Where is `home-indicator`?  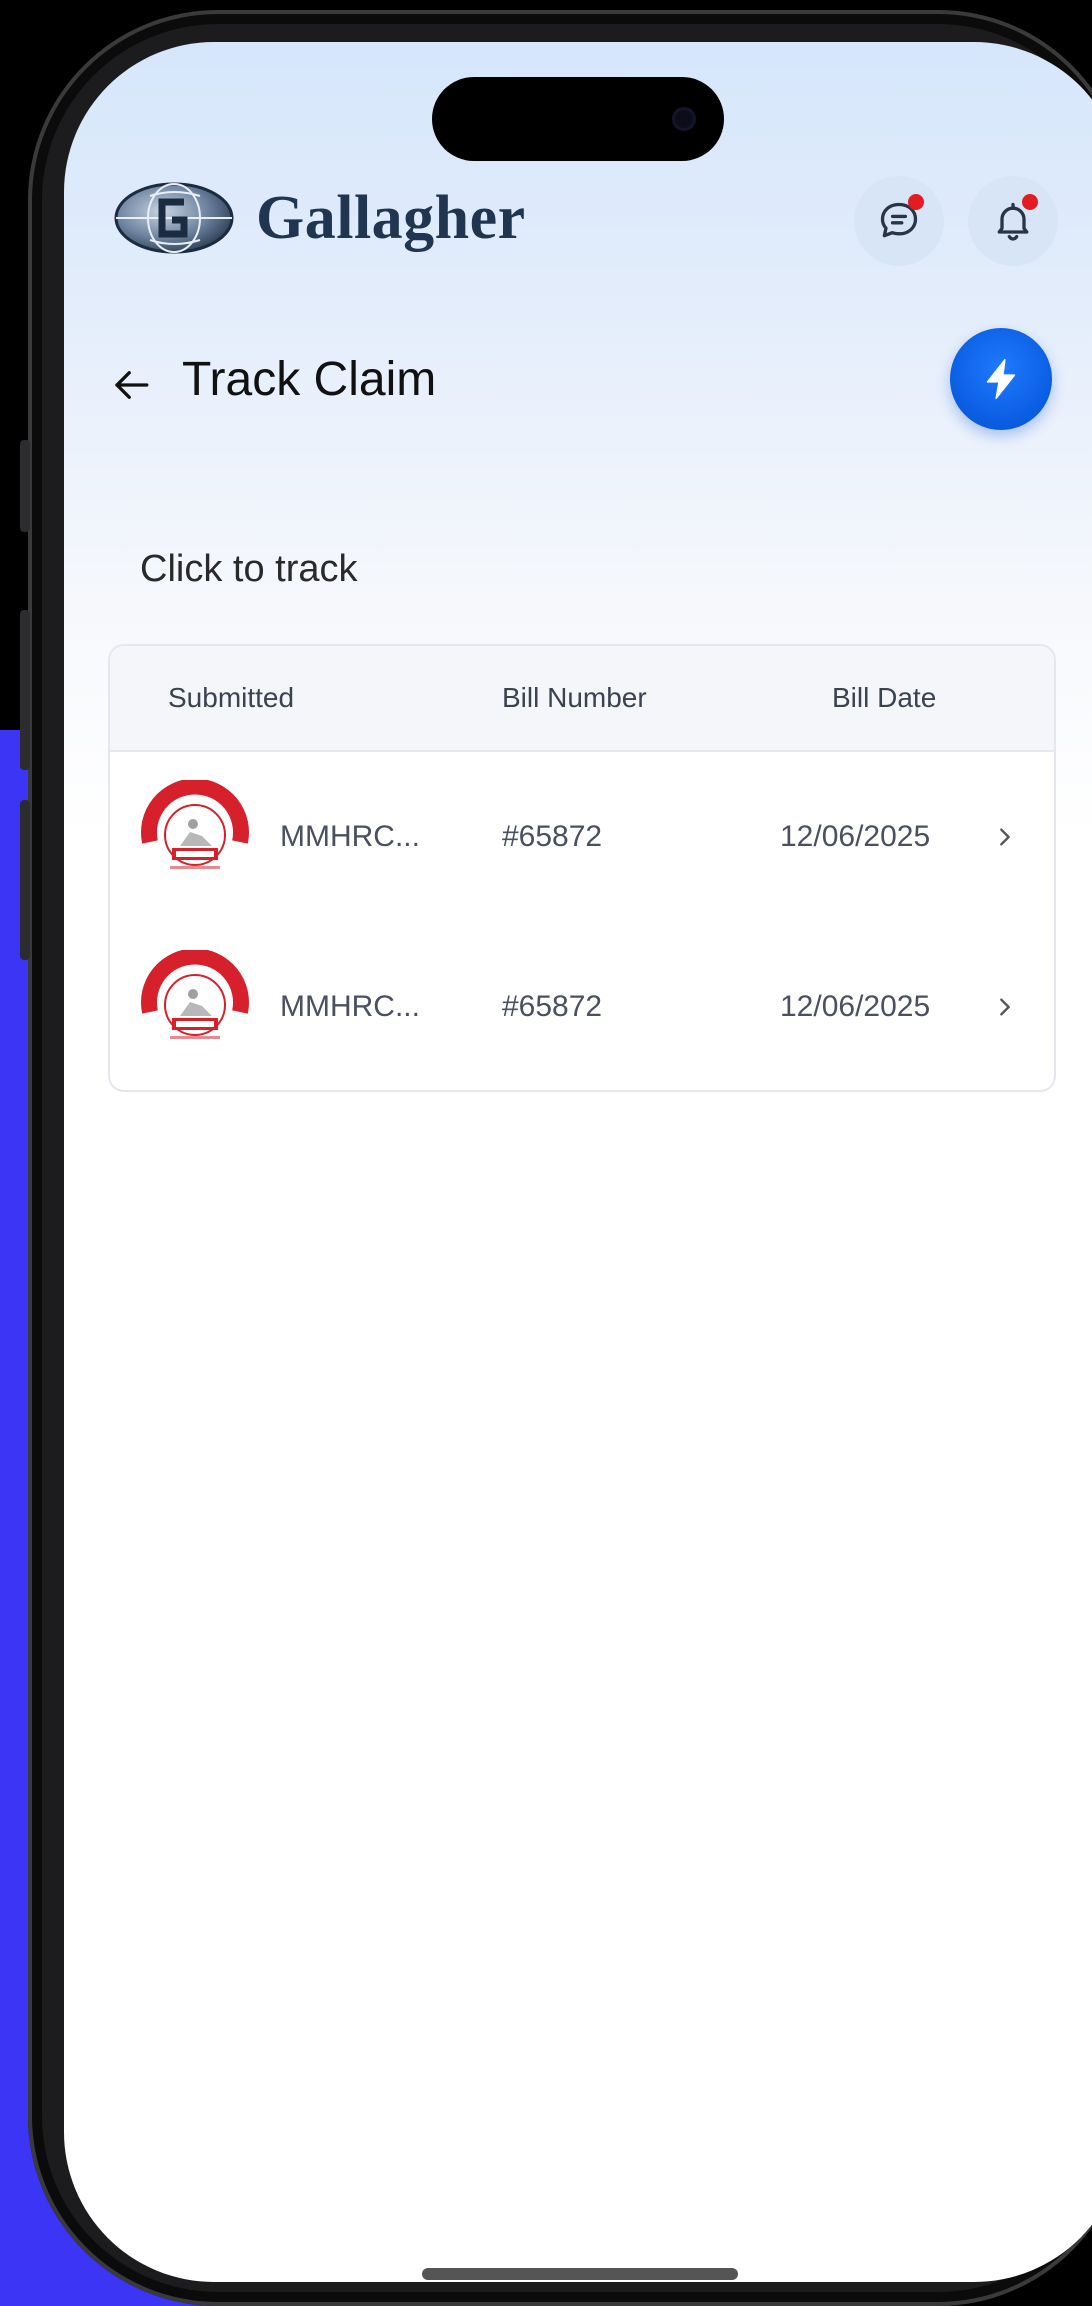
home-indicator is located at coordinates (580, 2274).